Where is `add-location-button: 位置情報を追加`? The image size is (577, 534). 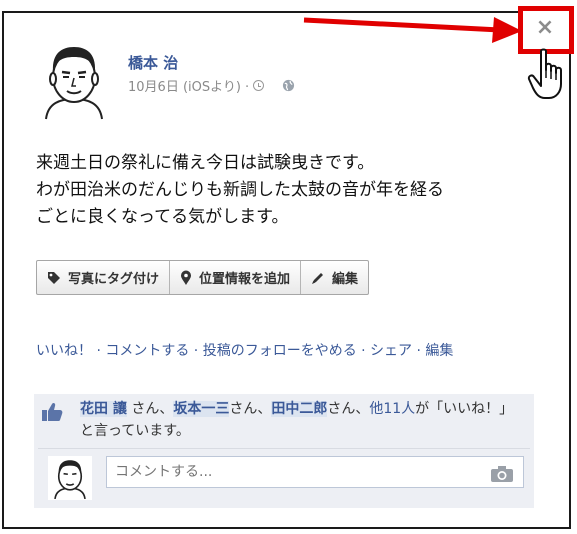
add-location-button: 位置情報を追加 is located at coordinates (236, 277).